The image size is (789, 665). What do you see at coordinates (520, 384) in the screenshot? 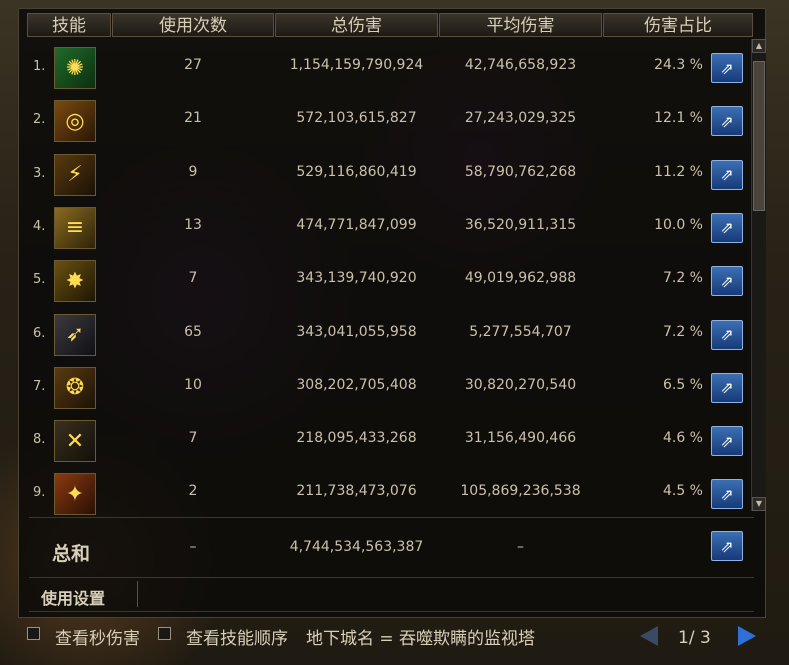
I see `row-average-damage: 30,820,270,540` at bounding box center [520, 384].